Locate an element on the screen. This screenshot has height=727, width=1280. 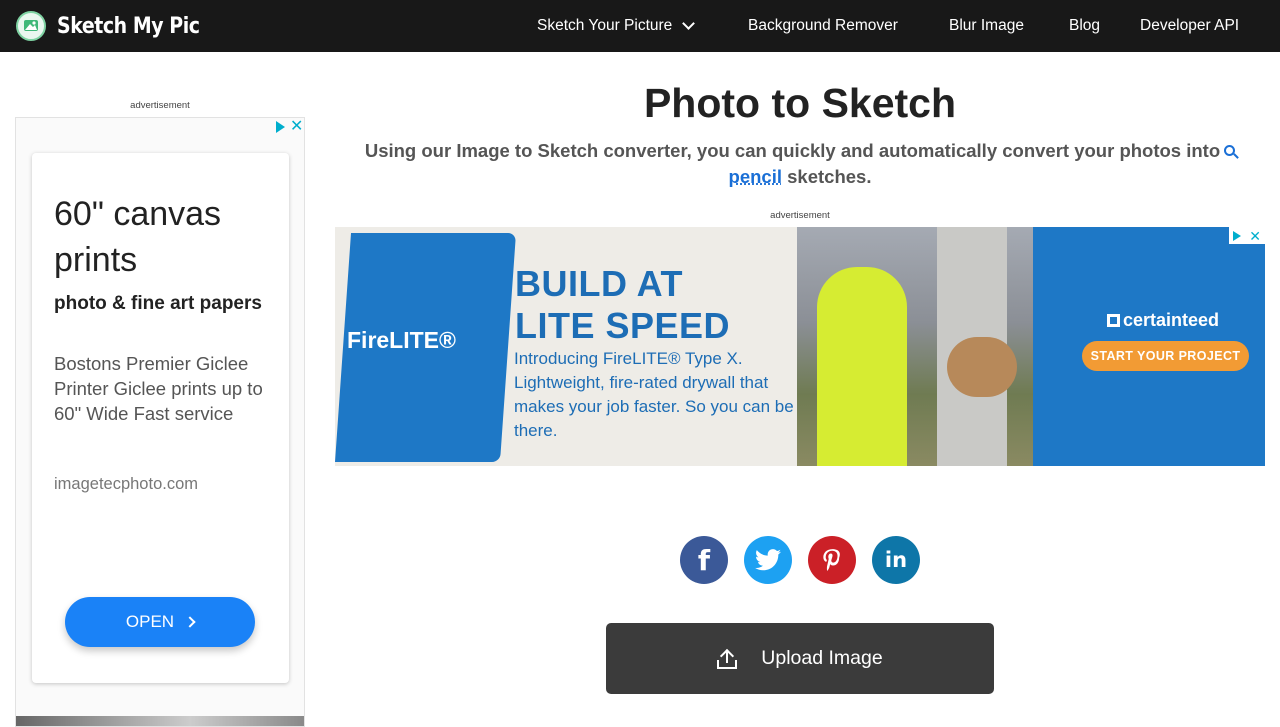
banner-ad-choices: ✕ is located at coordinates (1247, 235).